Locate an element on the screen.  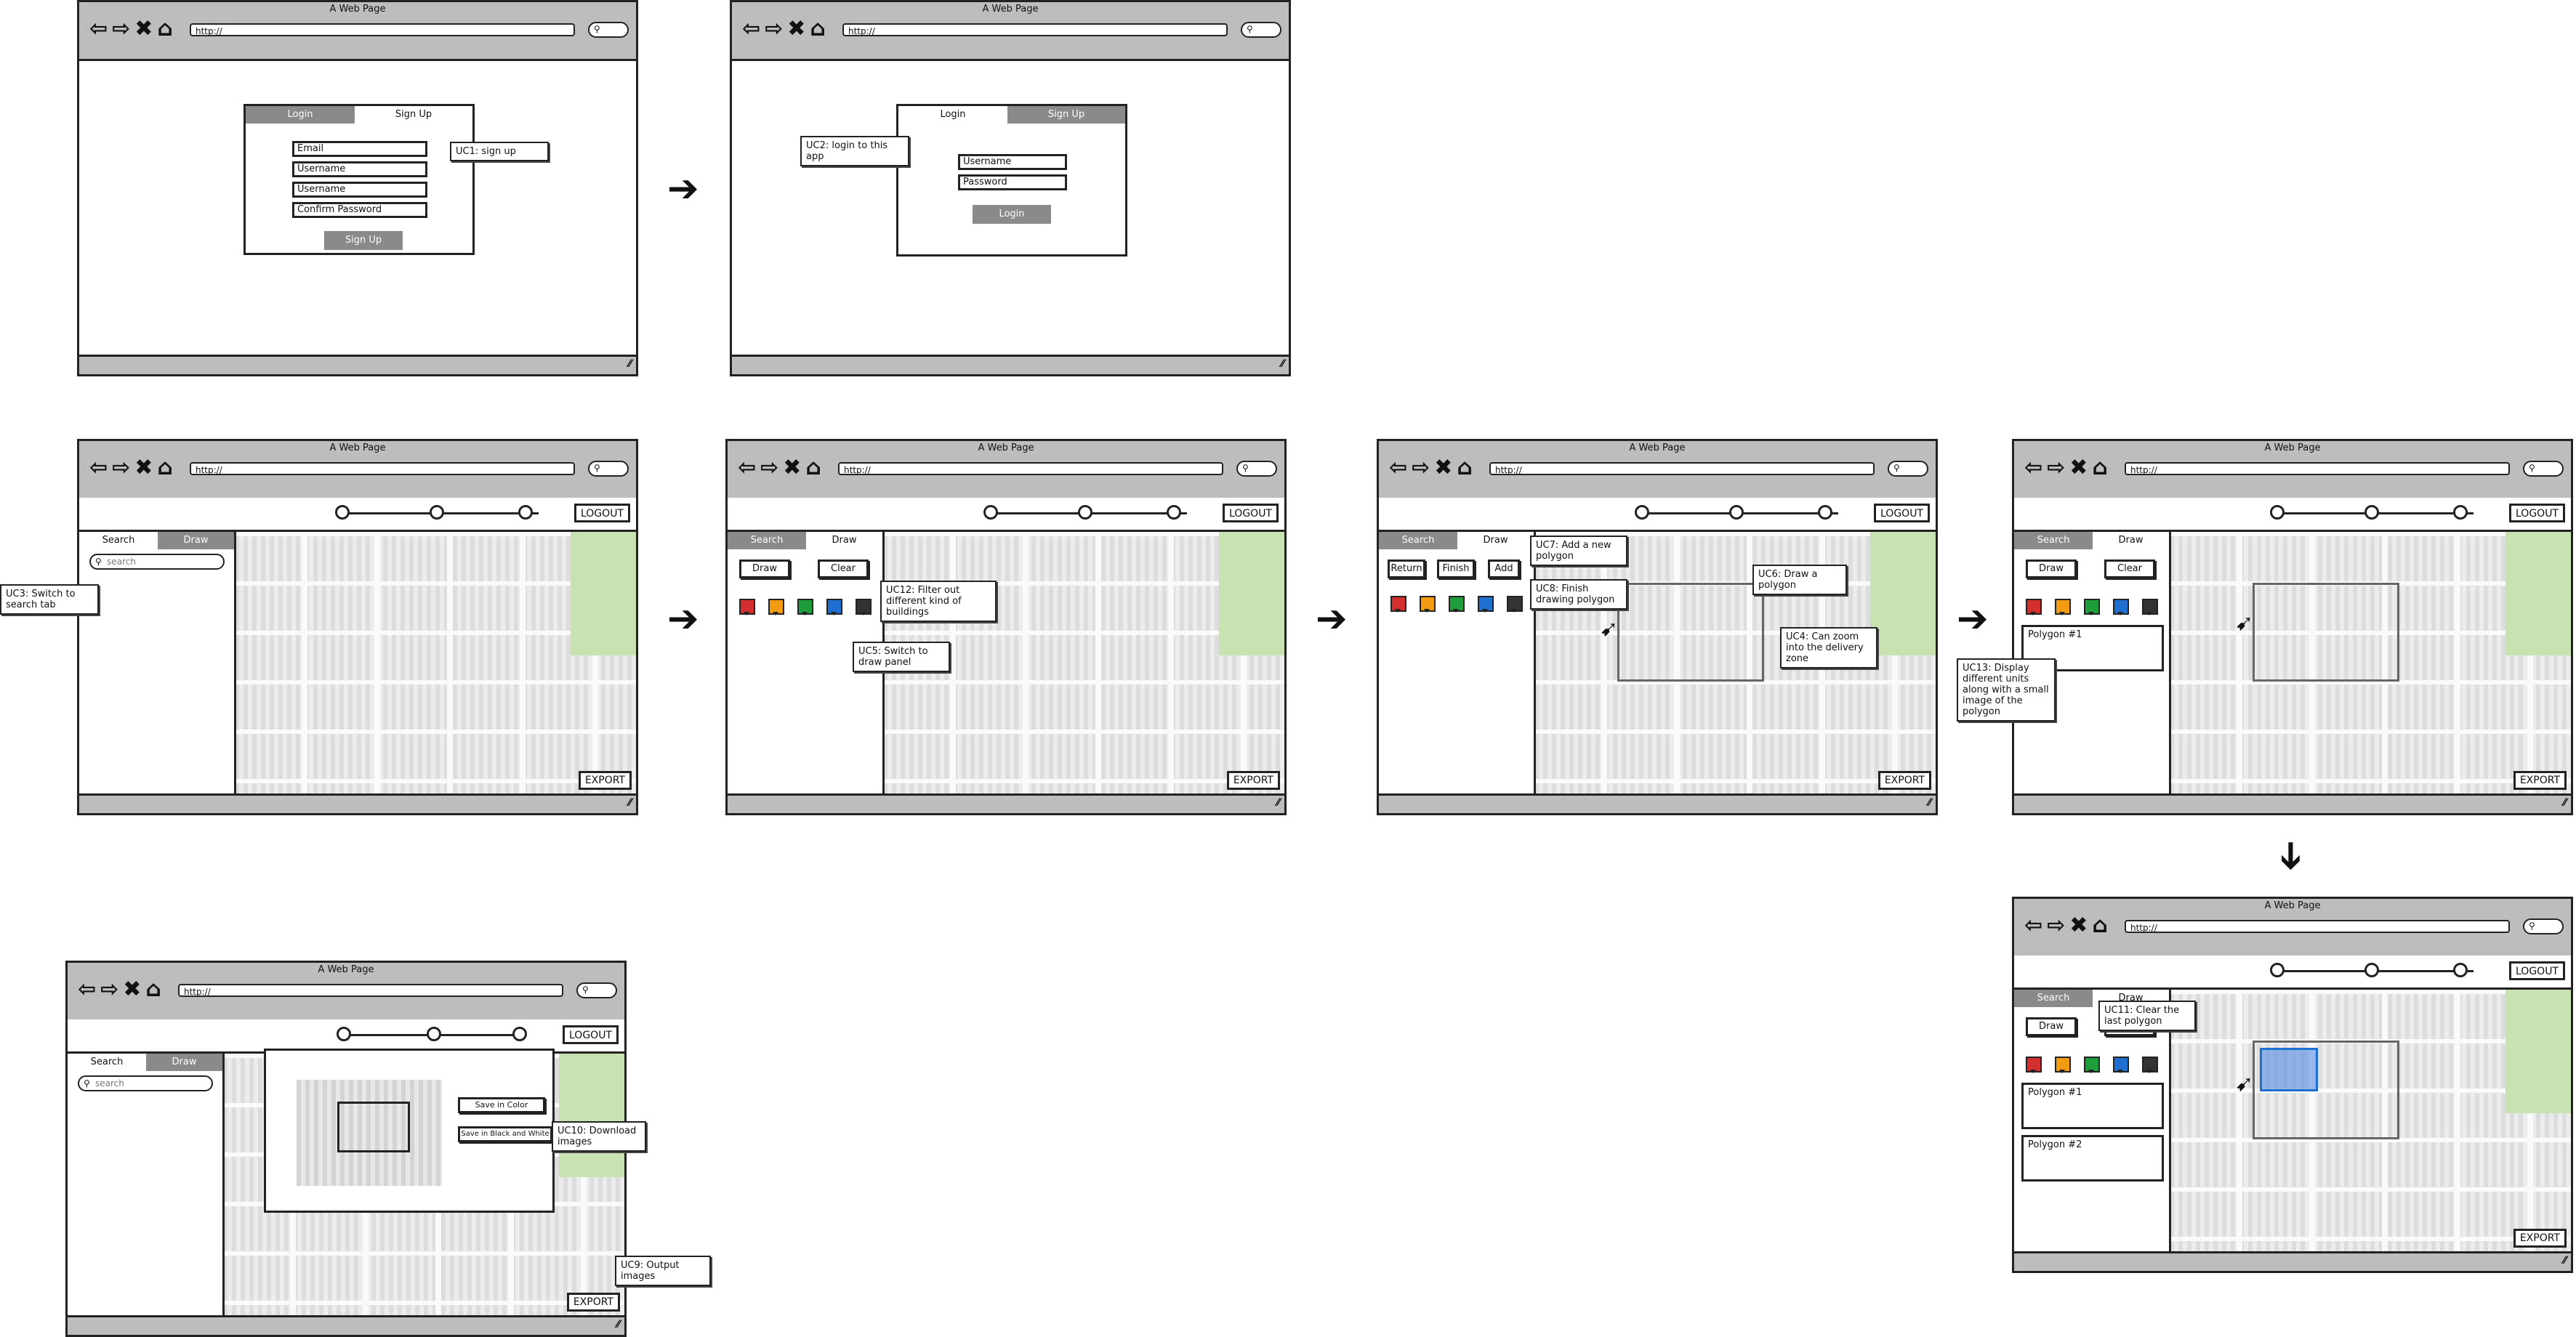
resize-grip-icon: ⁄⁄ is located at coordinates (630, 803).